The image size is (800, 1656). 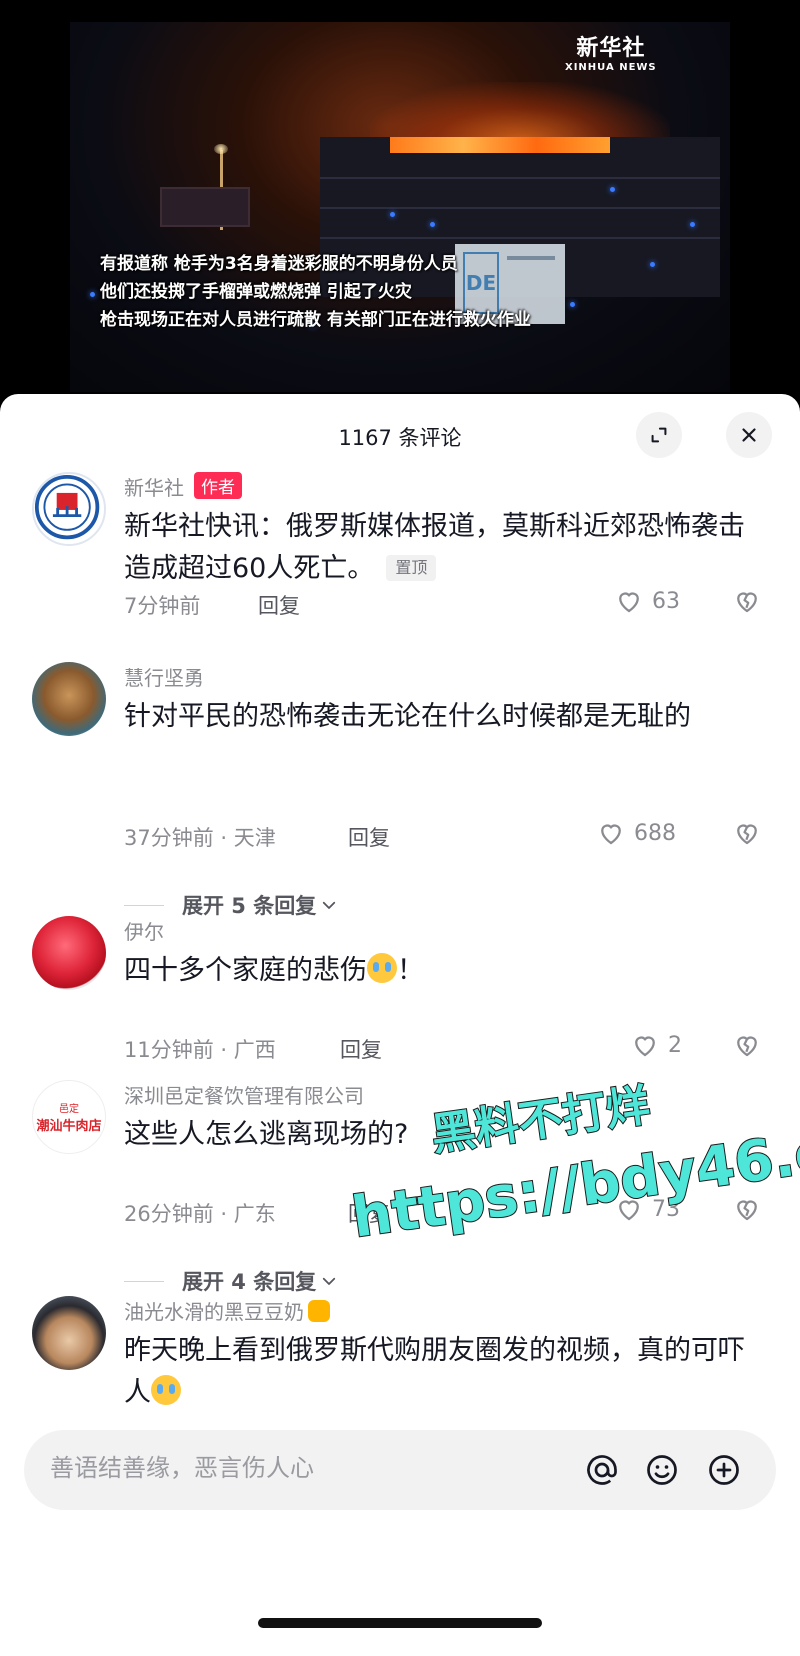 I want to click on expand-sheet-button, so click(x=659, y=435).